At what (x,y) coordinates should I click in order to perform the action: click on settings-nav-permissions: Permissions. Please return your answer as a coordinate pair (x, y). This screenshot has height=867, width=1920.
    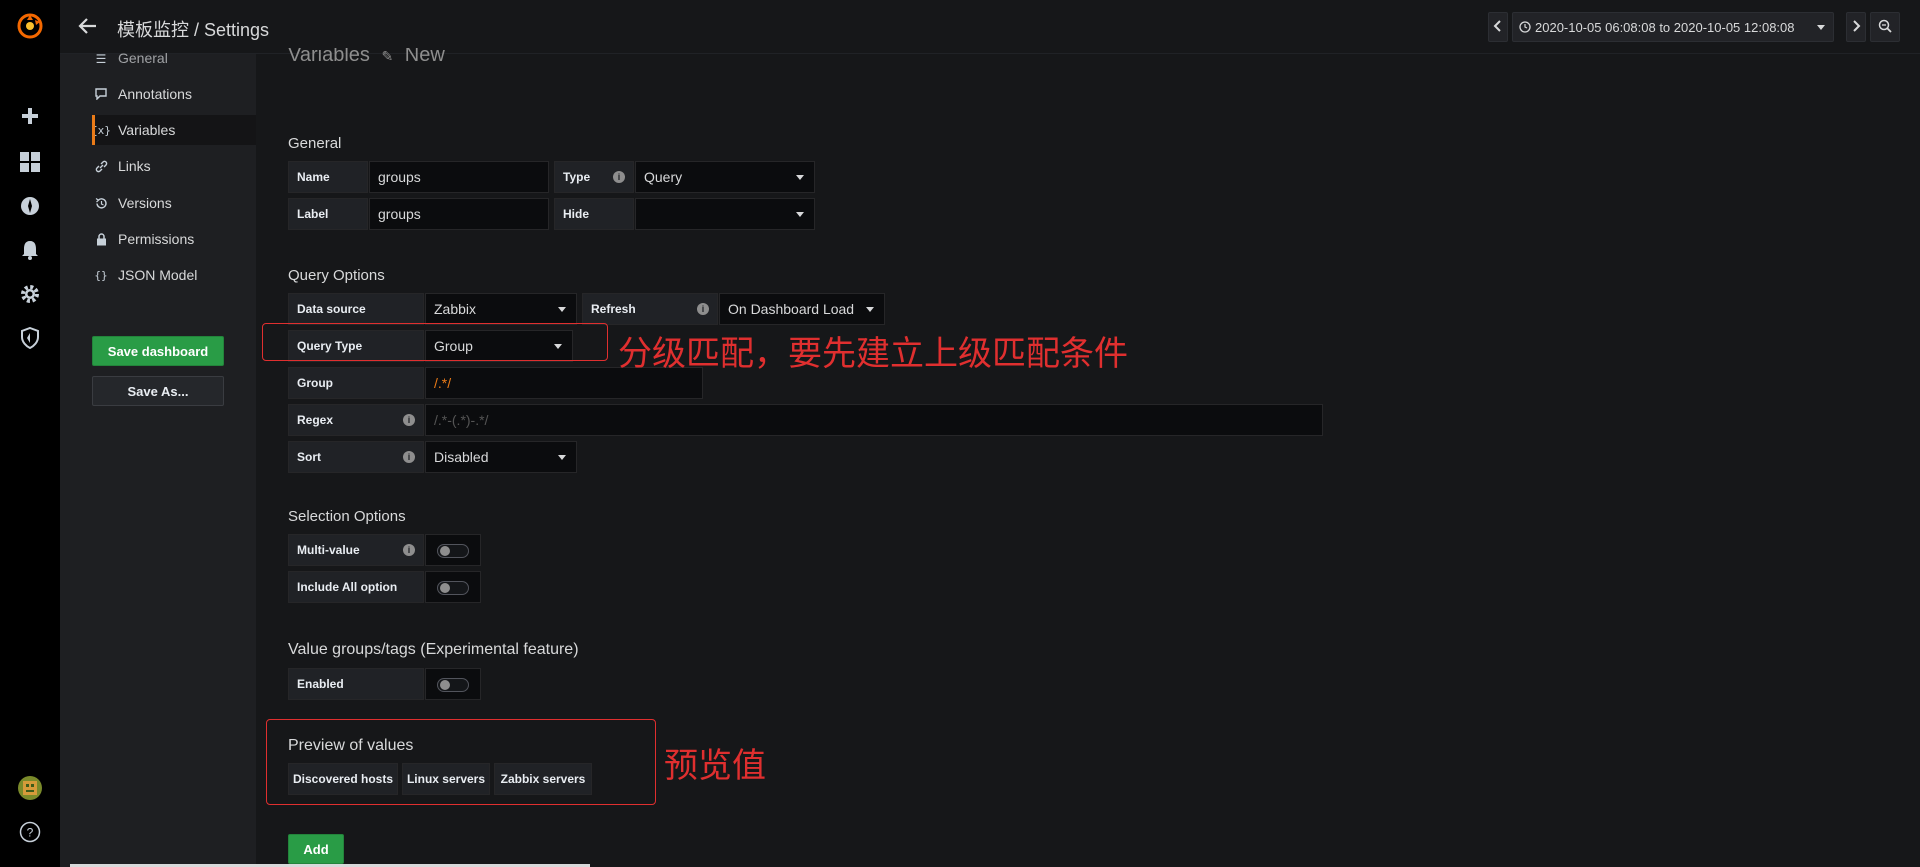
    Looking at the image, I should click on (174, 239).